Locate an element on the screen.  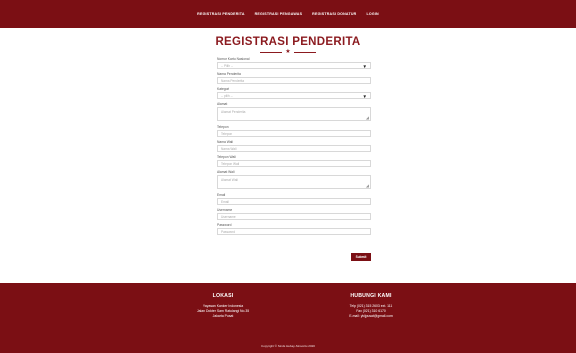
nomor-kartu-select: -- Pilih -- ▼ is located at coordinates (294, 65).